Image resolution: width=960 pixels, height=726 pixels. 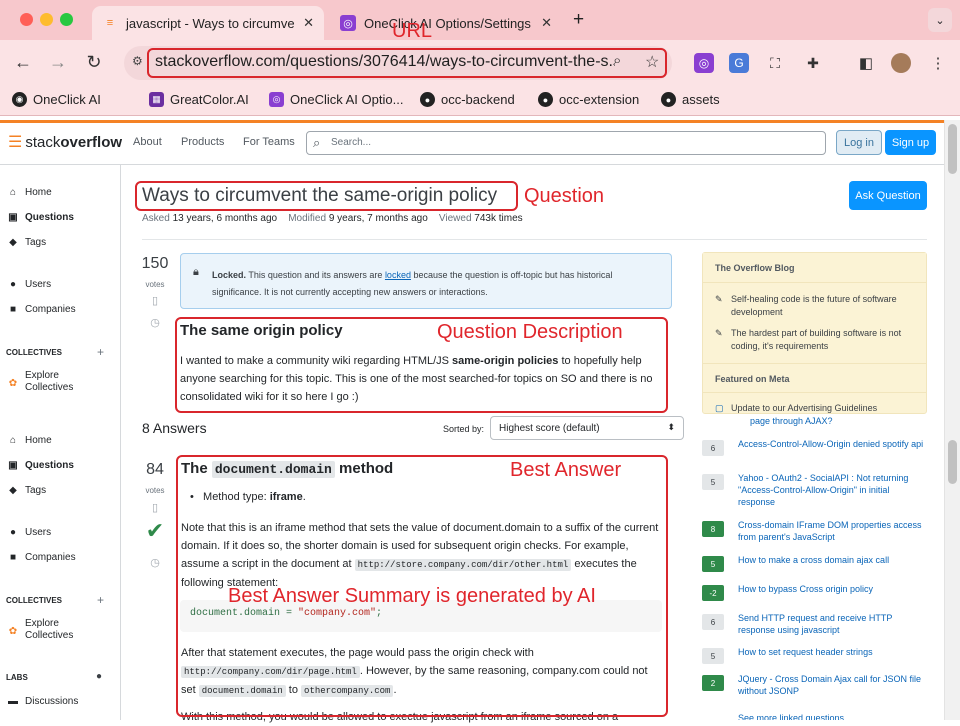 What do you see at coordinates (56, 99) in the screenshot?
I see `bookmark-oneclick-ai: ◉ OneClick AI` at bounding box center [56, 99].